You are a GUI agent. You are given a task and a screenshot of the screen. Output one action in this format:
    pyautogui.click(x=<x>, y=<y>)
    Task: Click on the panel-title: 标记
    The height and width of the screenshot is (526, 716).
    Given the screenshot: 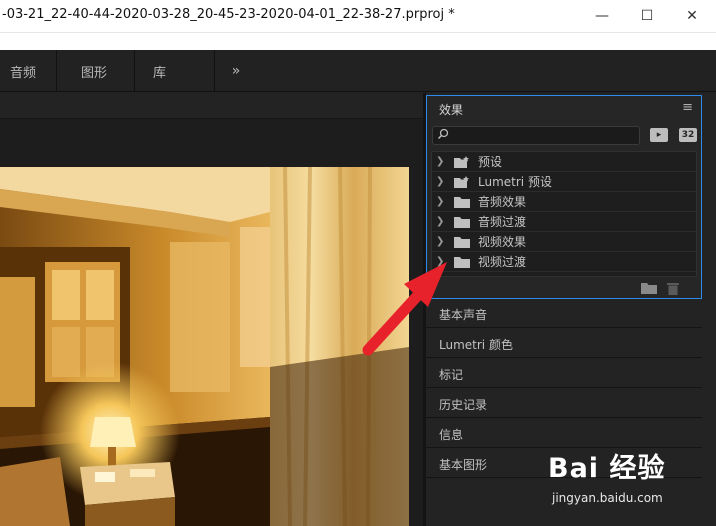 What is the action you would take?
    pyautogui.click(x=451, y=375)
    